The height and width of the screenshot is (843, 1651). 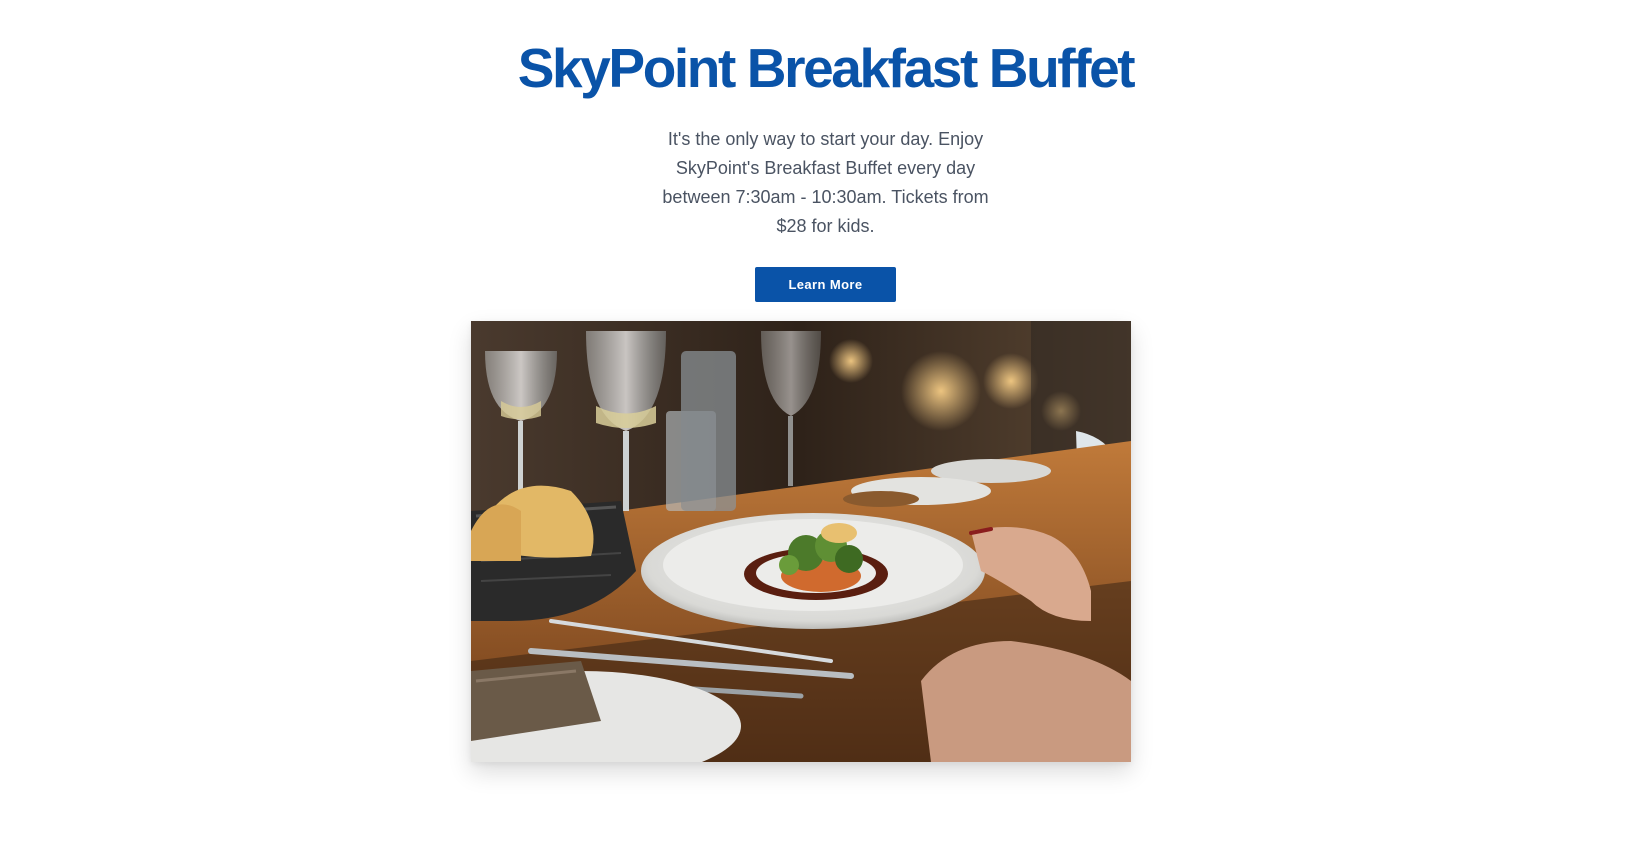 What do you see at coordinates (826, 68) in the screenshot?
I see `page-title: SkyPoint Breakfast Buffet` at bounding box center [826, 68].